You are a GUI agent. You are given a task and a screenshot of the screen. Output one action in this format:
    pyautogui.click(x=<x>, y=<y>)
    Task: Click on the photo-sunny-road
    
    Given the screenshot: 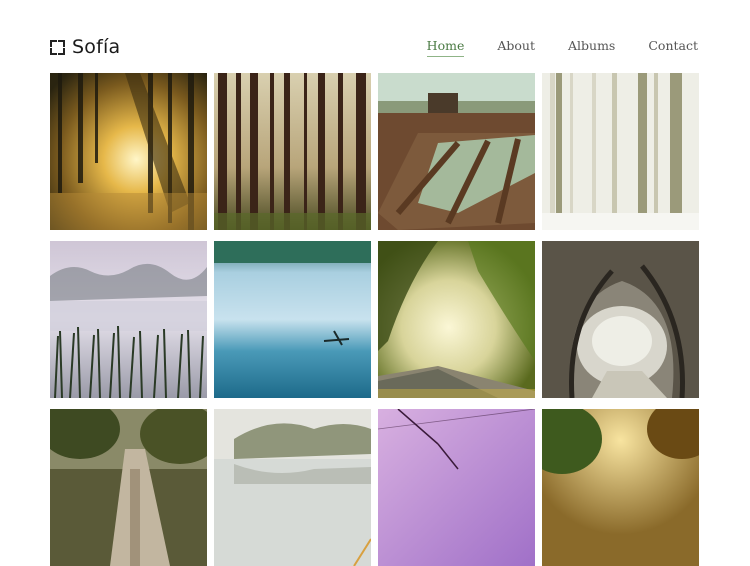 What is the action you would take?
    pyautogui.click(x=456, y=319)
    